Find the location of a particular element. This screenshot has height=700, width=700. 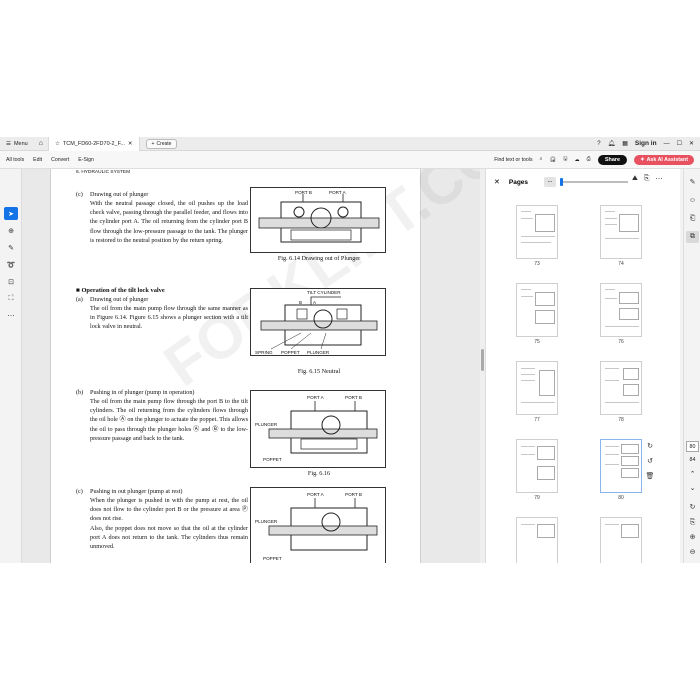

search-icon: ⌕ is located at coordinates (541, 159).